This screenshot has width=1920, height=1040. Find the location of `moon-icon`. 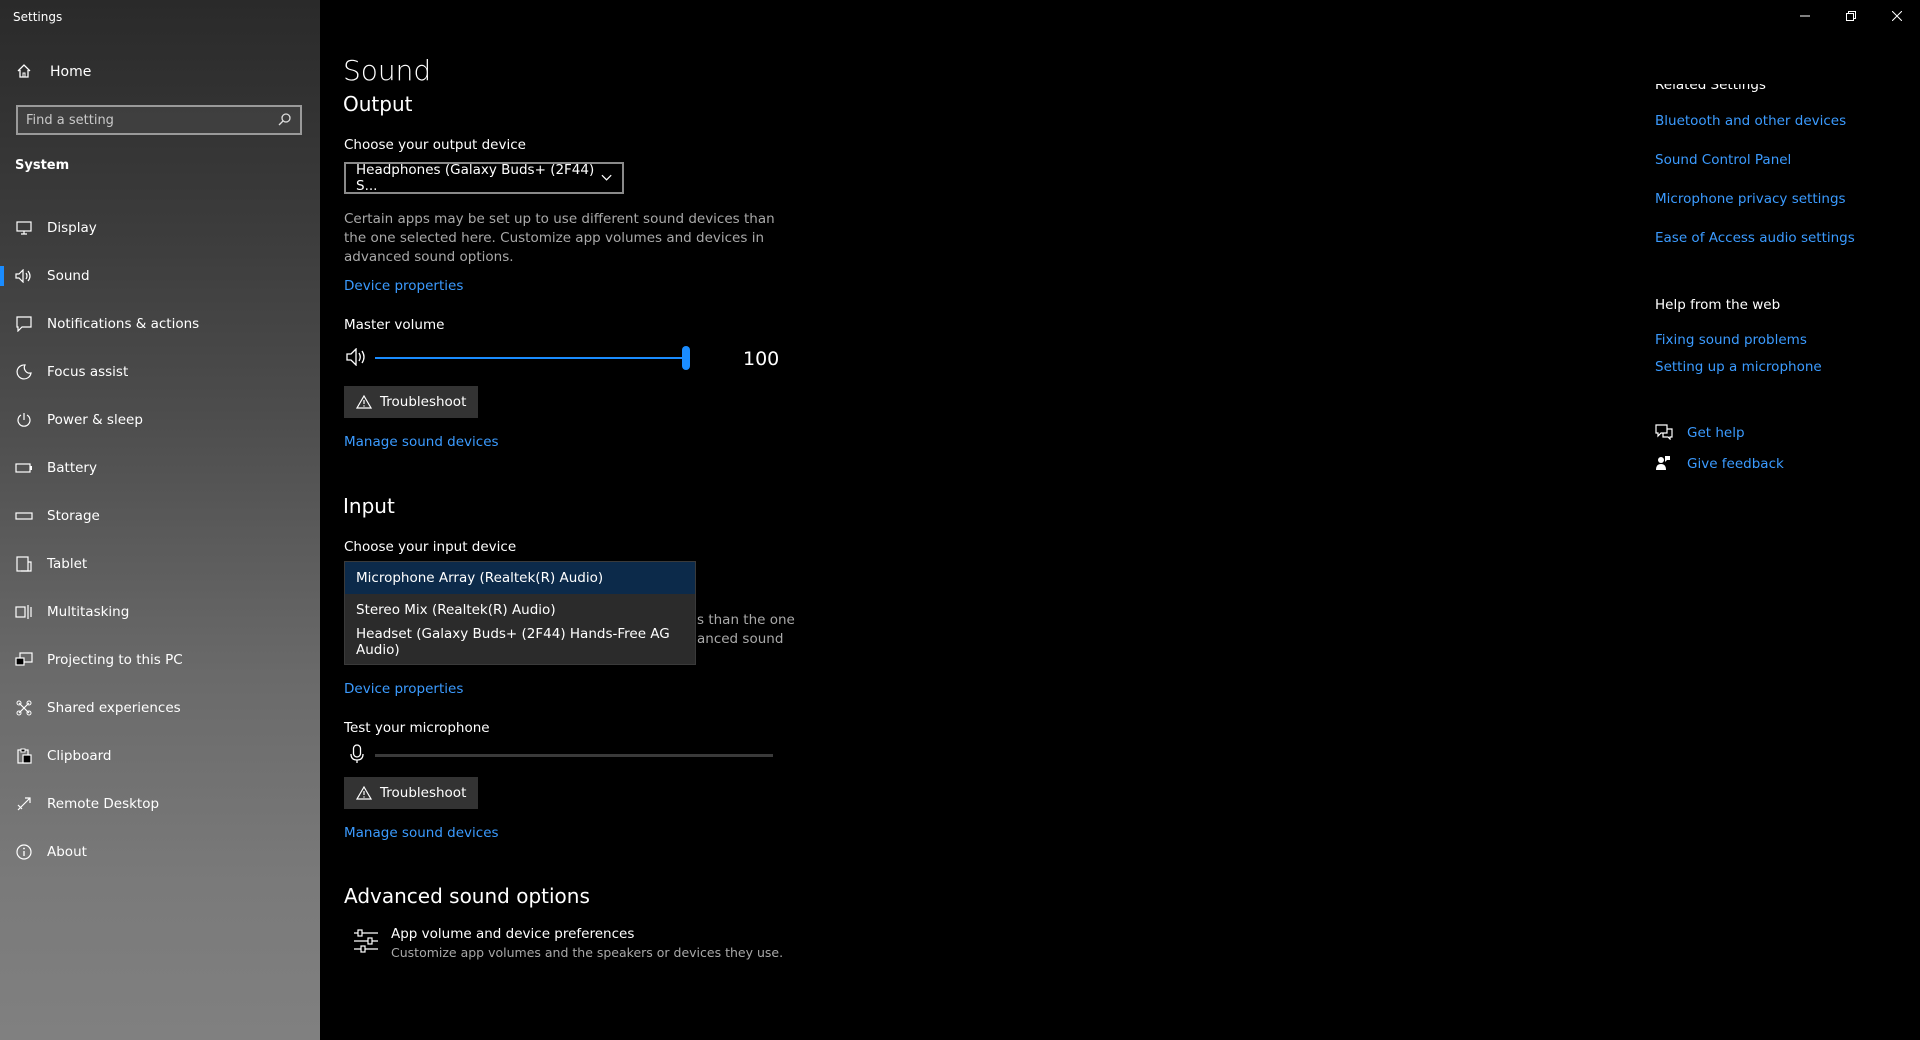

moon-icon is located at coordinates (24, 372).